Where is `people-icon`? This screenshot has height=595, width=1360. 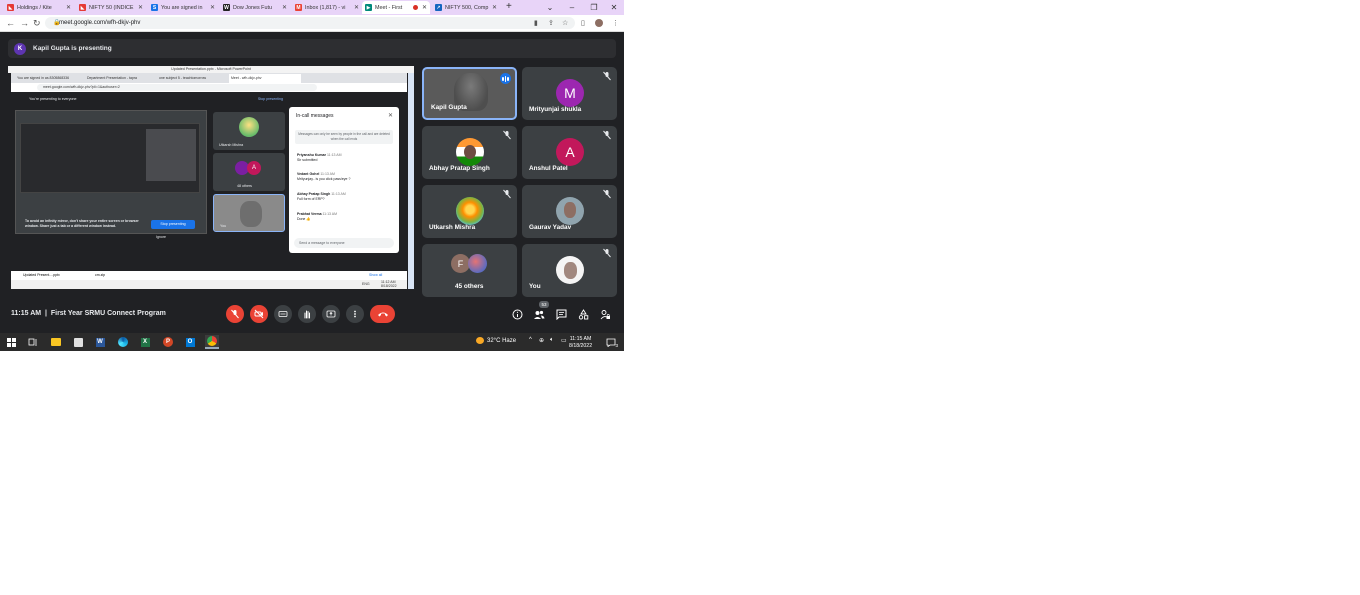
people-icon is located at coordinates (539, 314).